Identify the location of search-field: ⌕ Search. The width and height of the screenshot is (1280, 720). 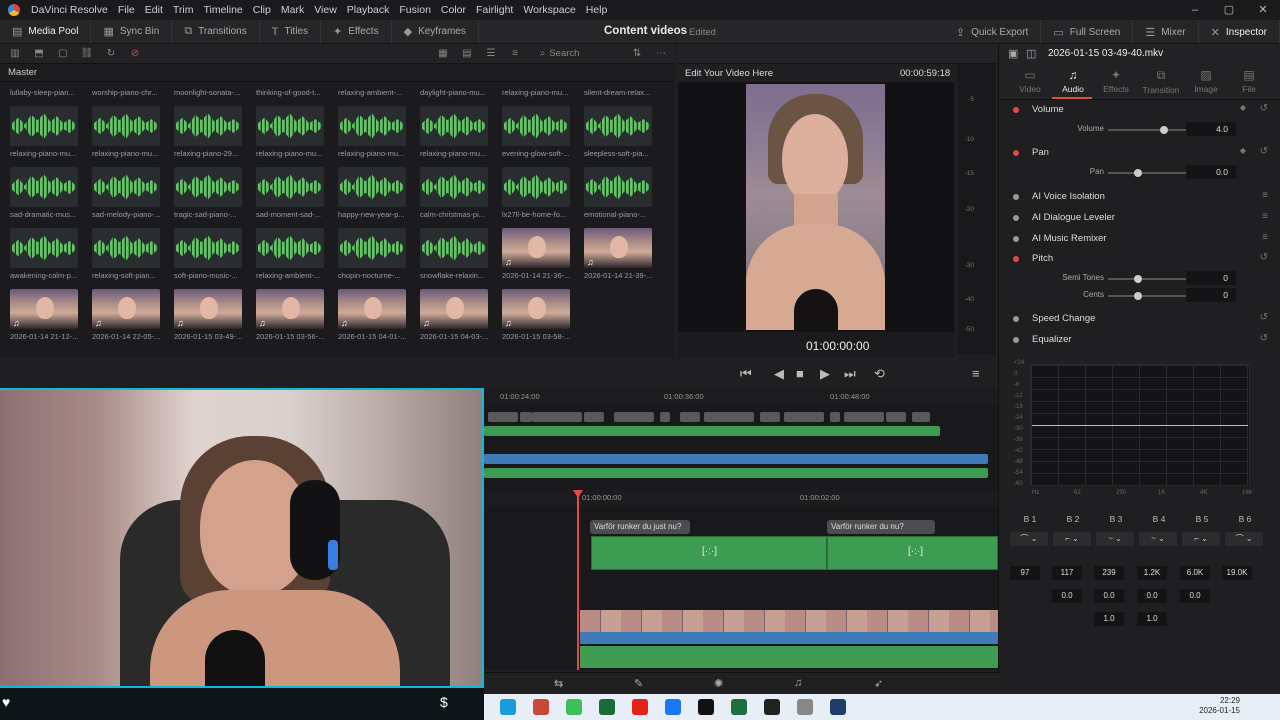
(585, 53).